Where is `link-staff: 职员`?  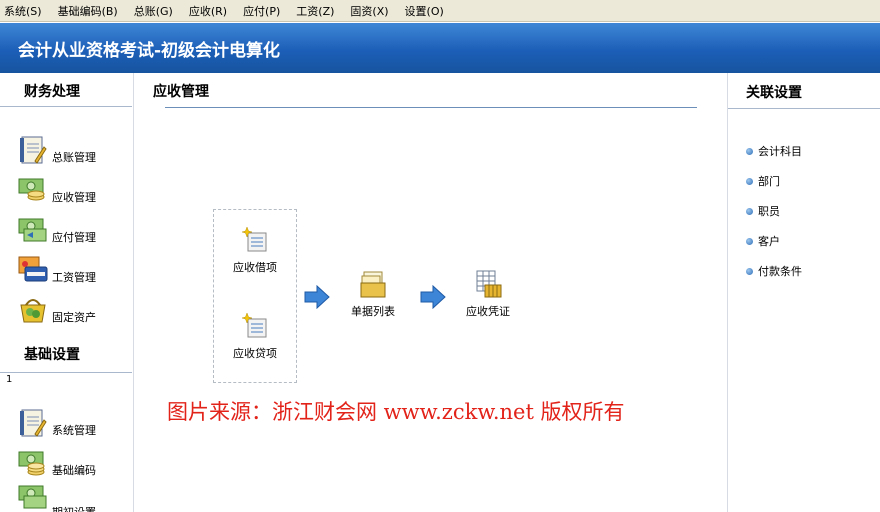 link-staff: 职员 is located at coordinates (763, 211).